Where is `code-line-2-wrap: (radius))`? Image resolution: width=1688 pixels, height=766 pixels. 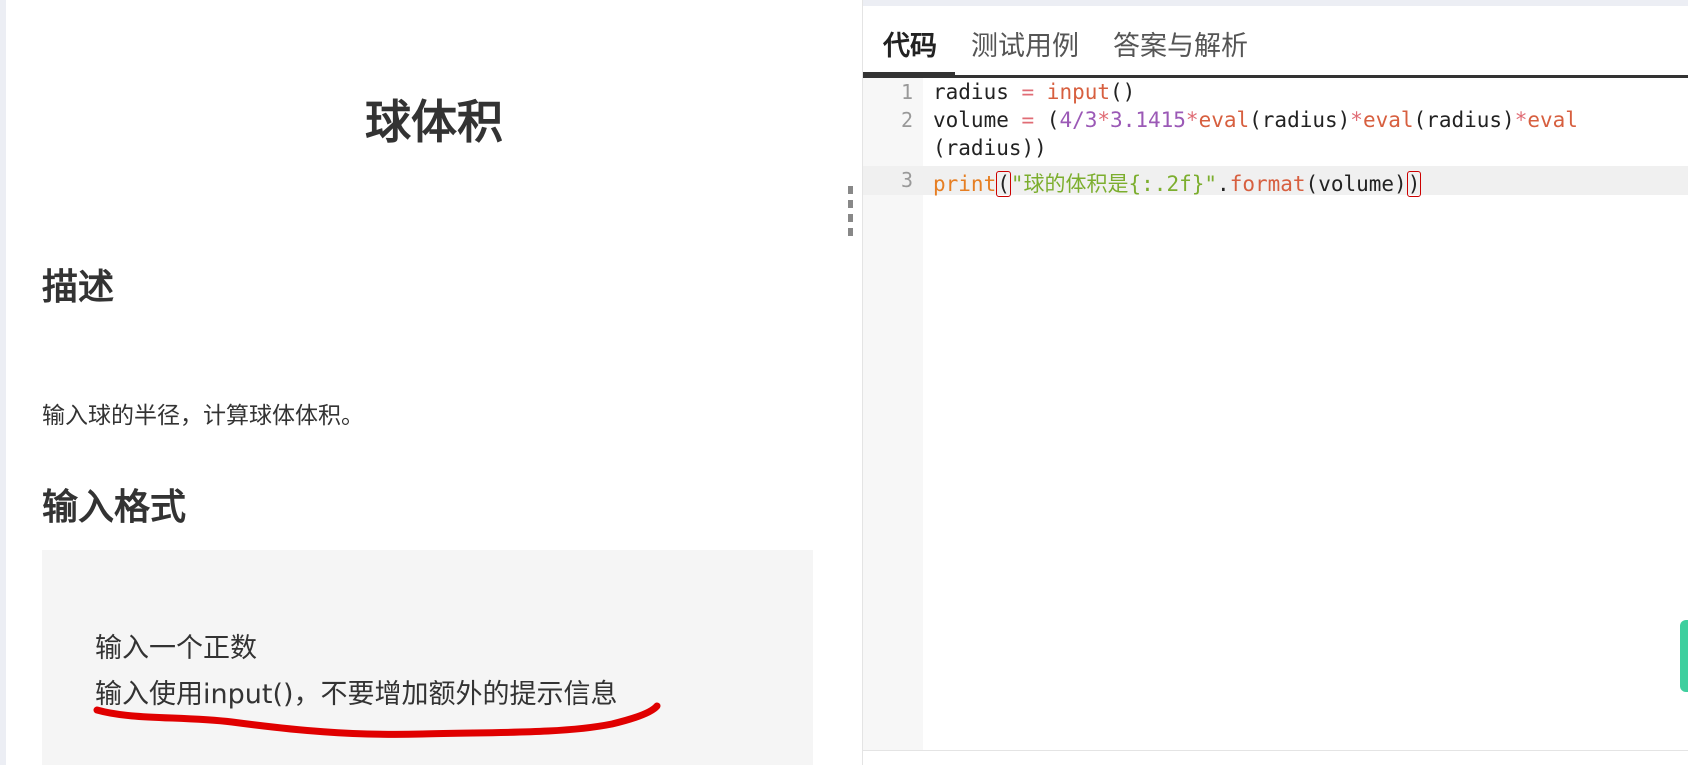 code-line-2-wrap: (radius)) is located at coordinates (990, 148).